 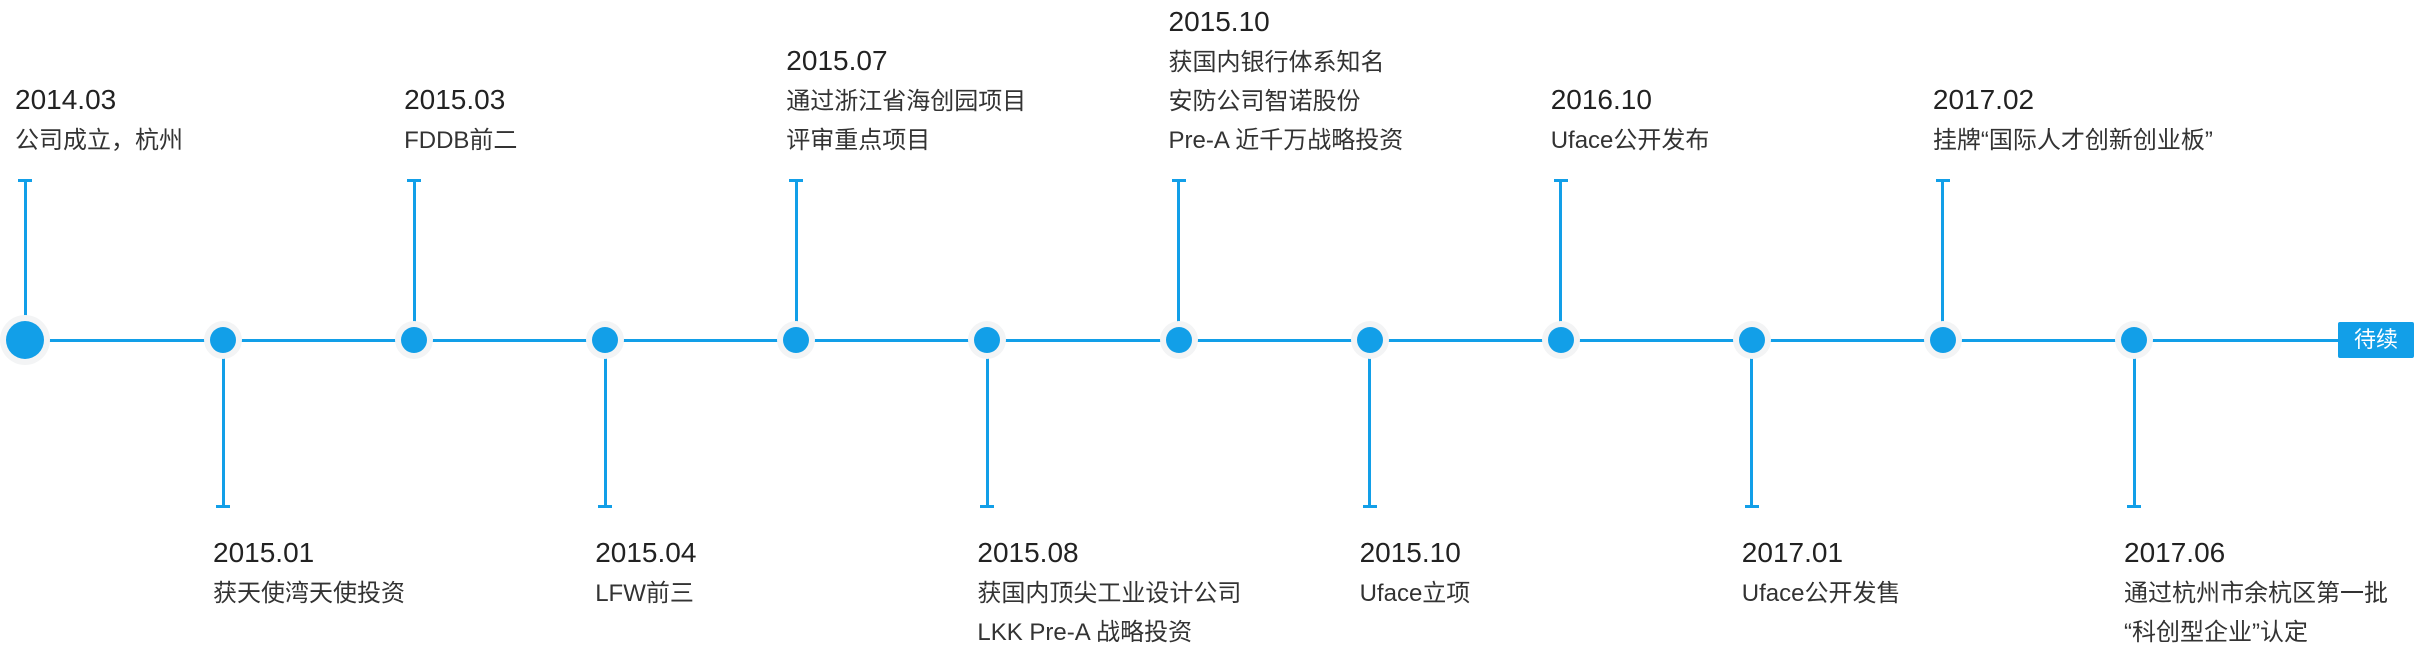 What do you see at coordinates (1731, 80) in the screenshot?
I see `event-text: 2016.10 Uface公开发布` at bounding box center [1731, 80].